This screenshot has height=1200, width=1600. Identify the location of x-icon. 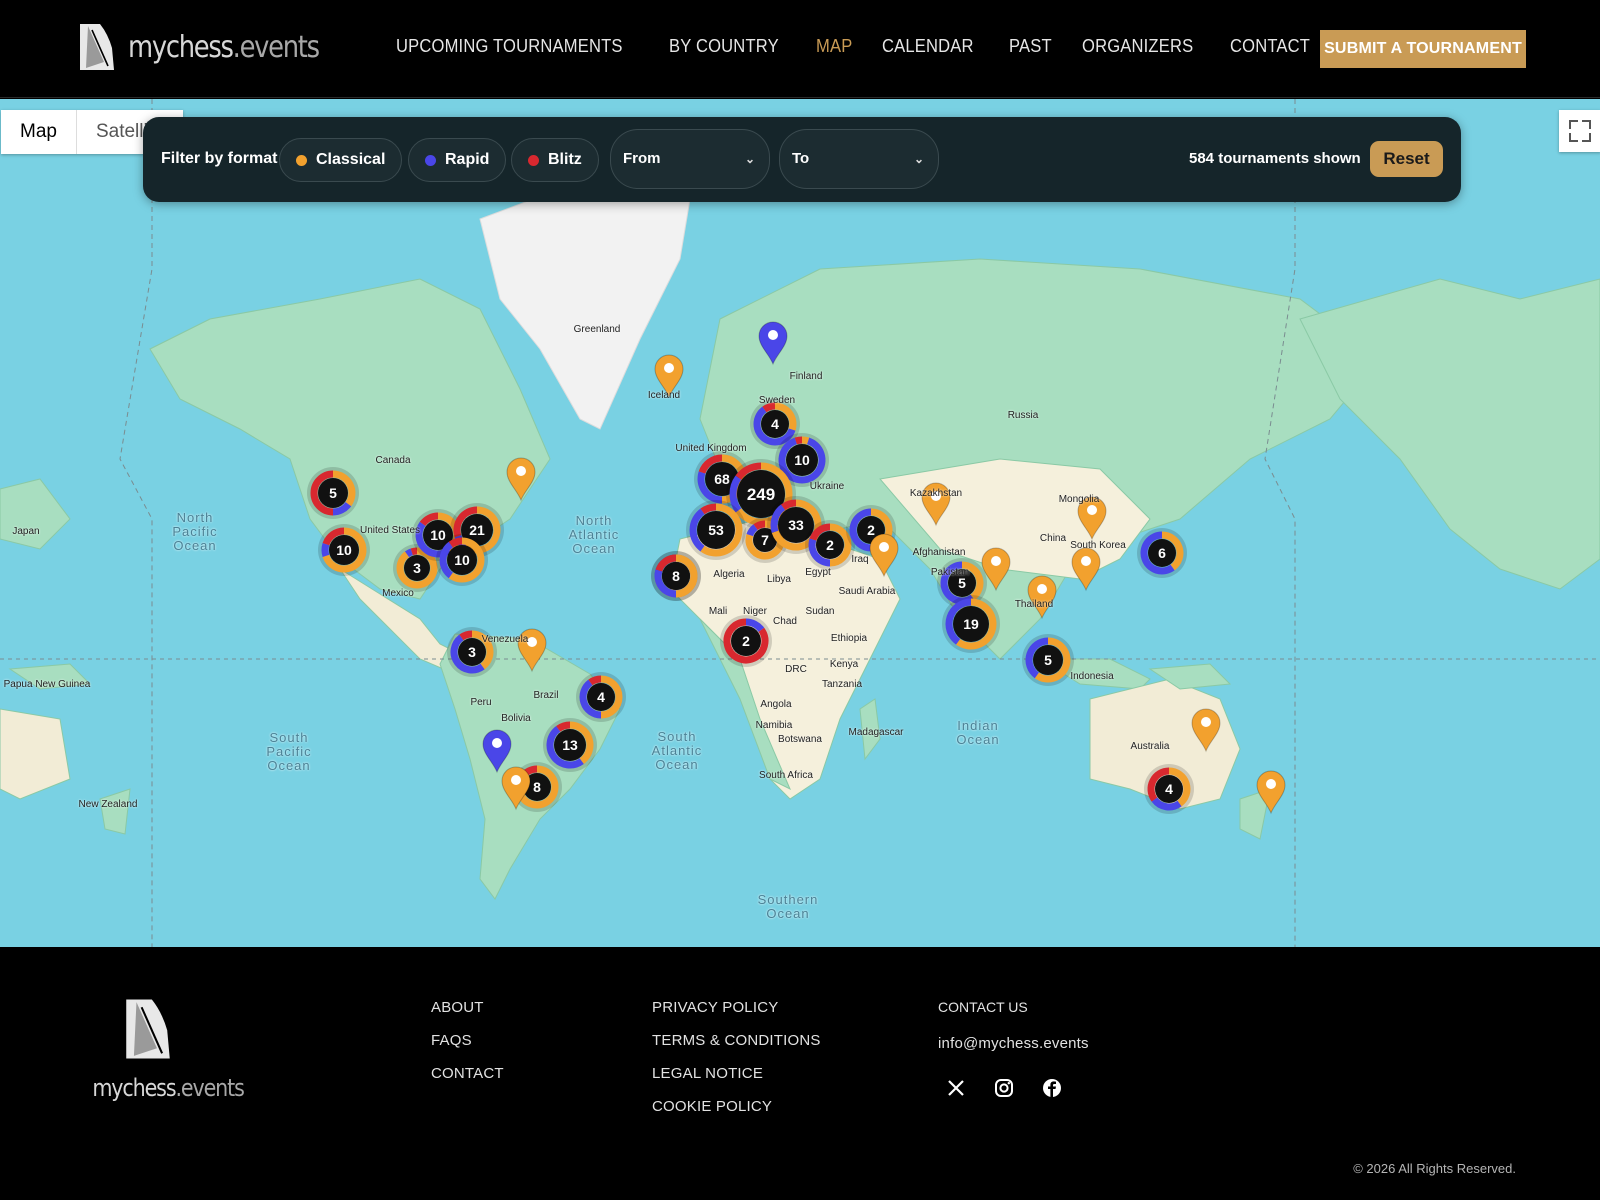
(956, 1088).